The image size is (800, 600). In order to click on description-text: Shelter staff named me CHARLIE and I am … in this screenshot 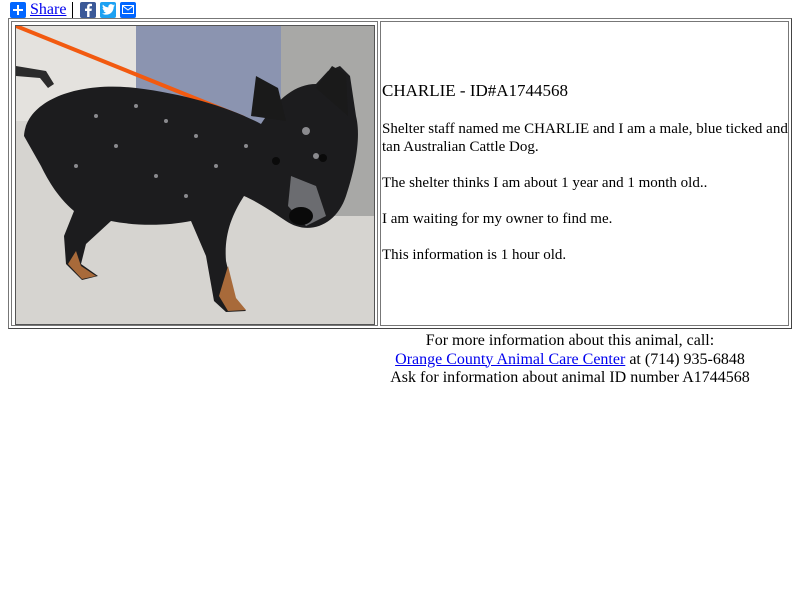, I will do `click(585, 138)`.